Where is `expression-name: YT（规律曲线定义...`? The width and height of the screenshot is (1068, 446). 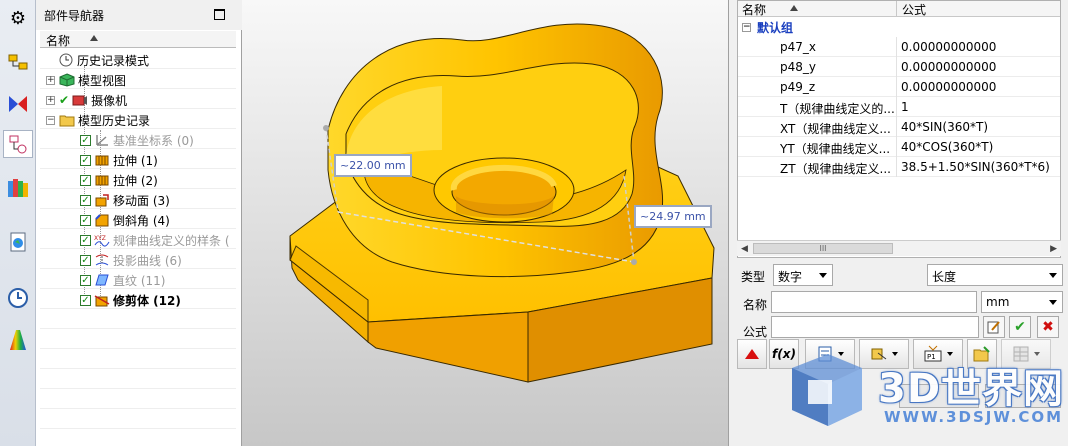
expression-name: YT（规律曲线定义... is located at coordinates (835, 149).